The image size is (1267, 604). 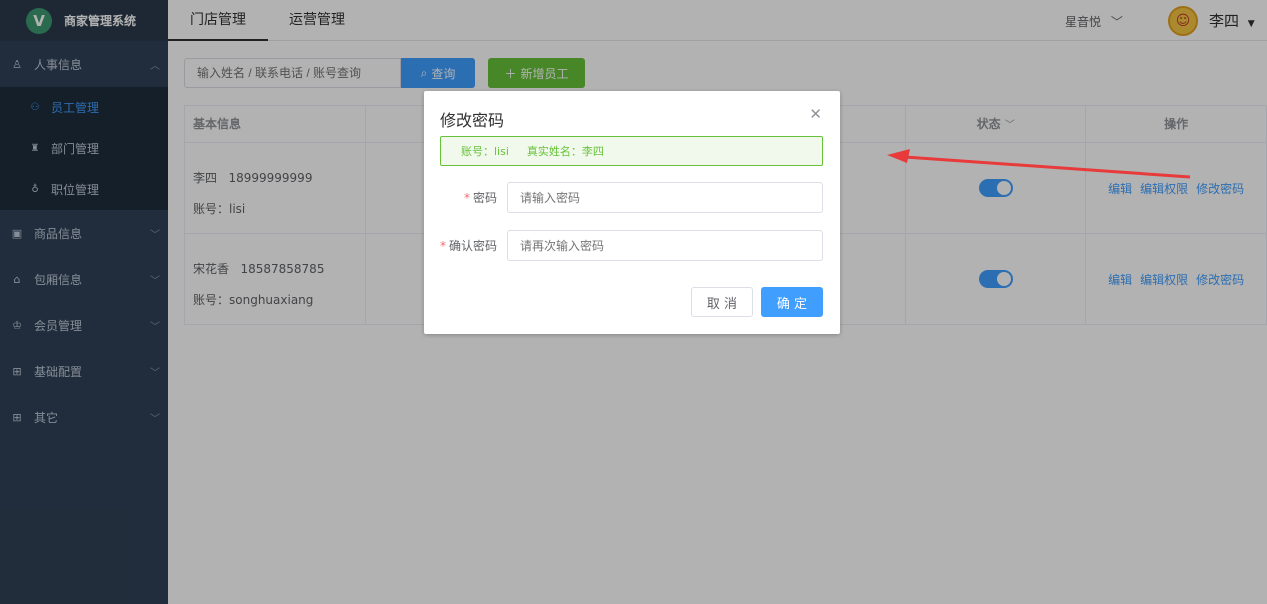 I want to click on dialog-title: 修改密码, so click(x=472, y=120).